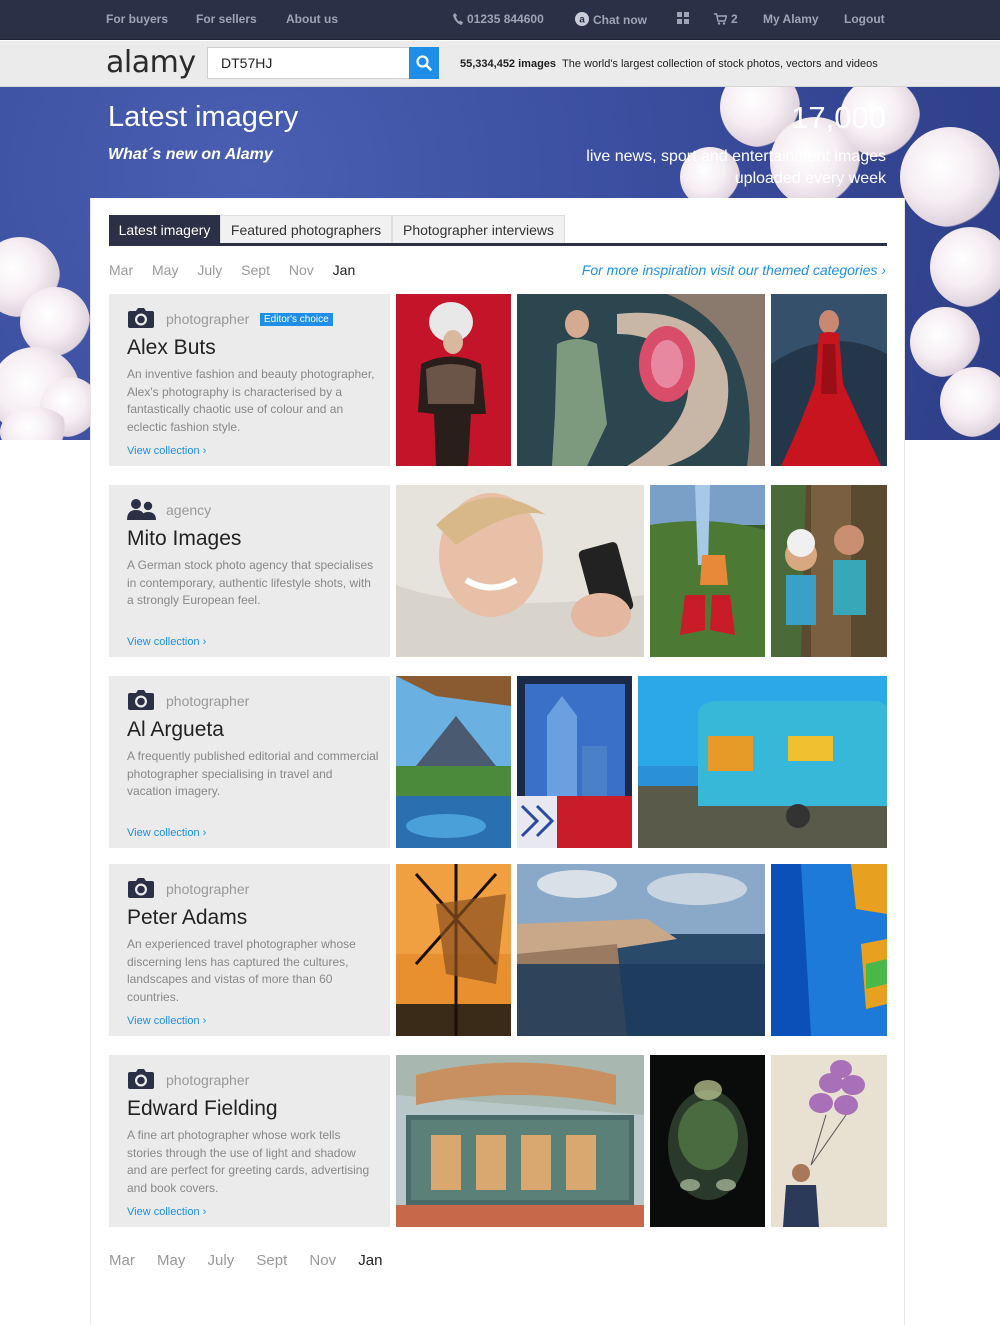 This screenshot has width=1000, height=1325. I want to click on tab-featured-photographers: Featured photographers, so click(306, 229).